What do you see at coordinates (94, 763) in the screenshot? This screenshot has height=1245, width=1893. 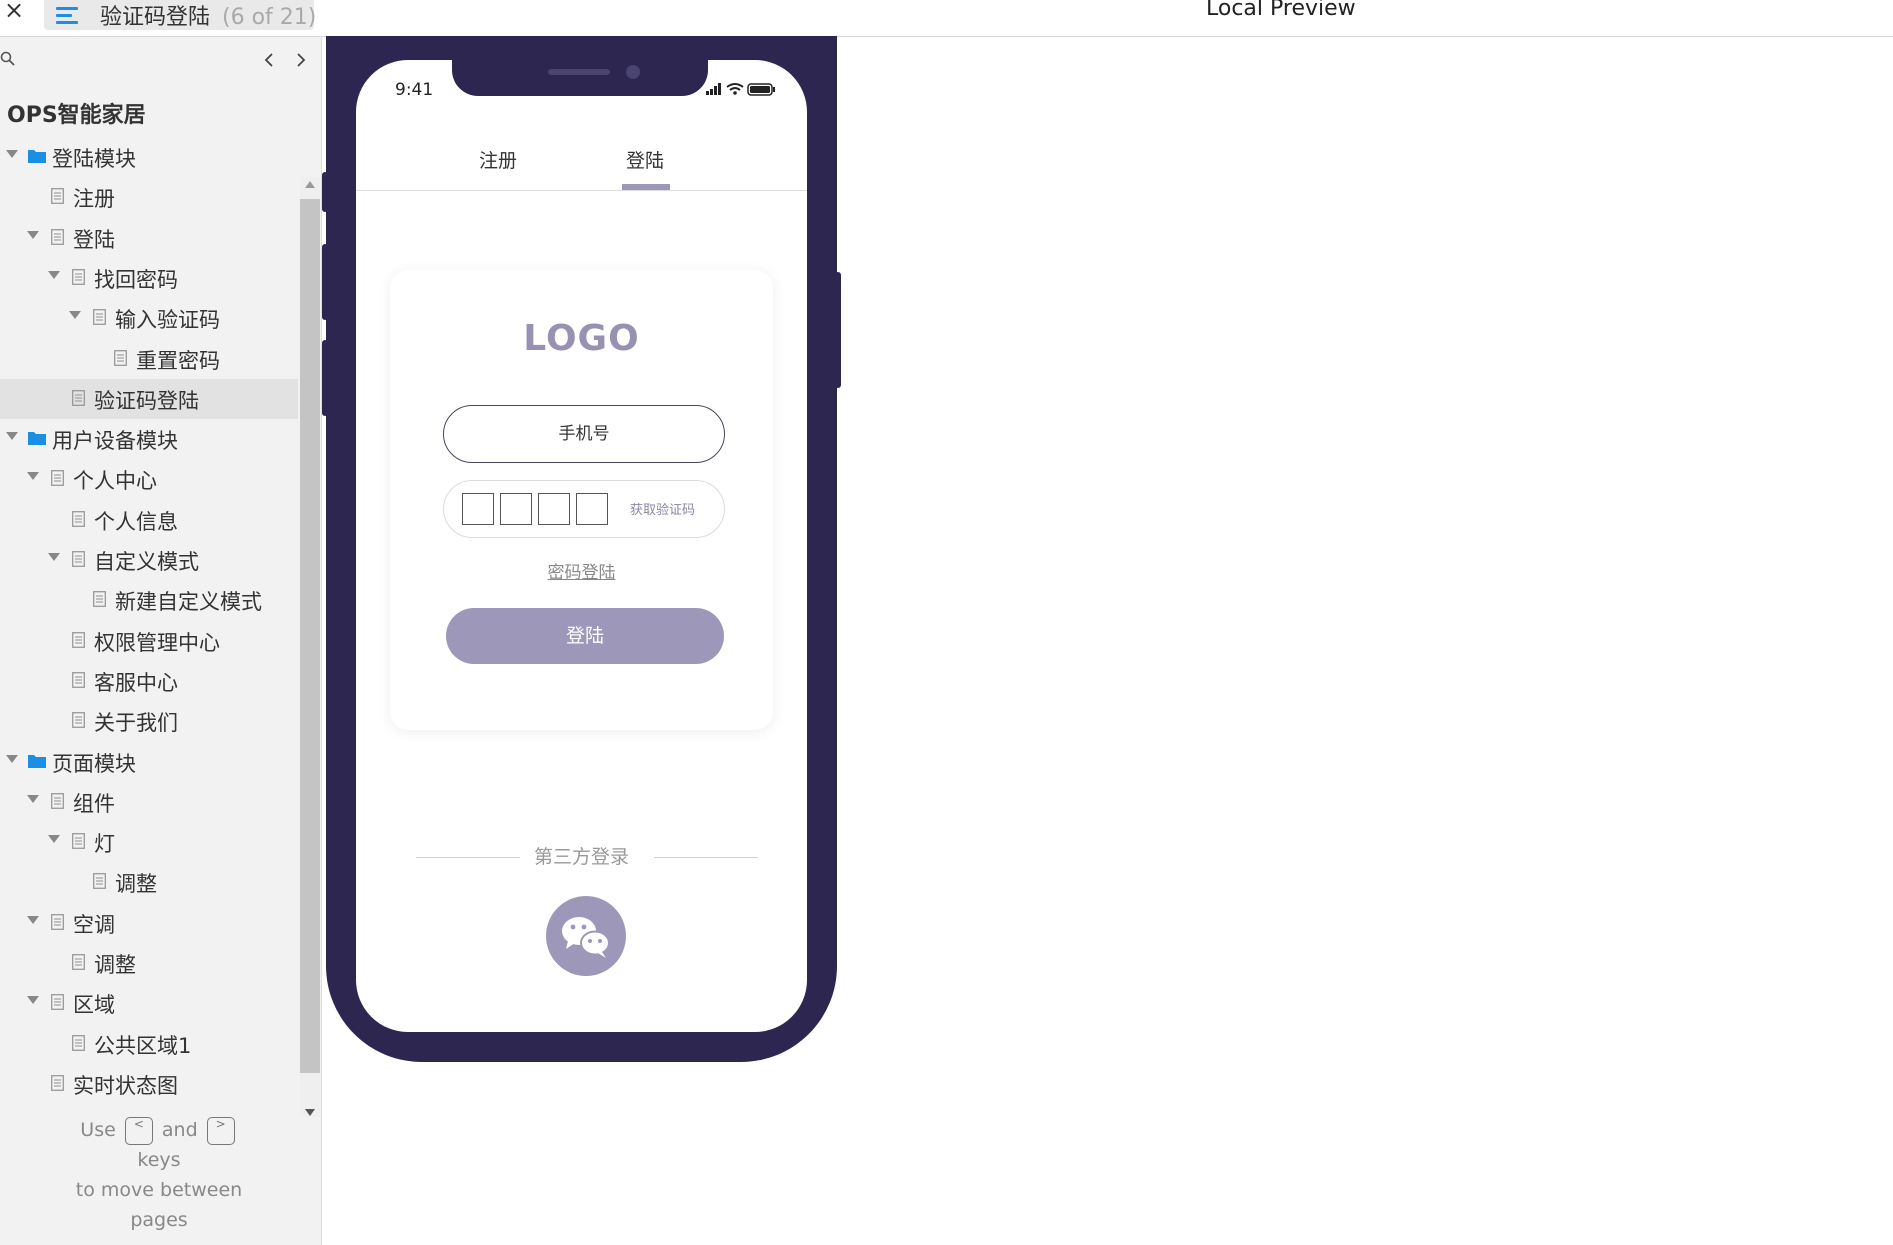 I see `tree-item-label: 页面模块` at bounding box center [94, 763].